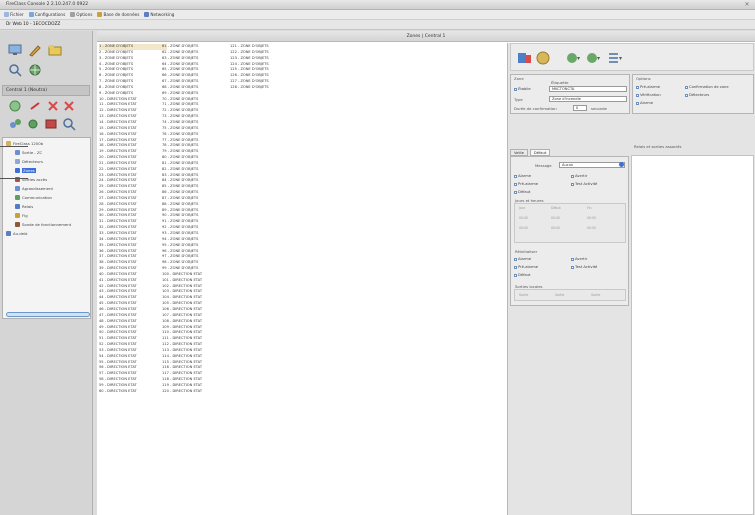  What do you see at coordinates (100, 14) in the screenshot?
I see `database-icon` at bounding box center [100, 14].